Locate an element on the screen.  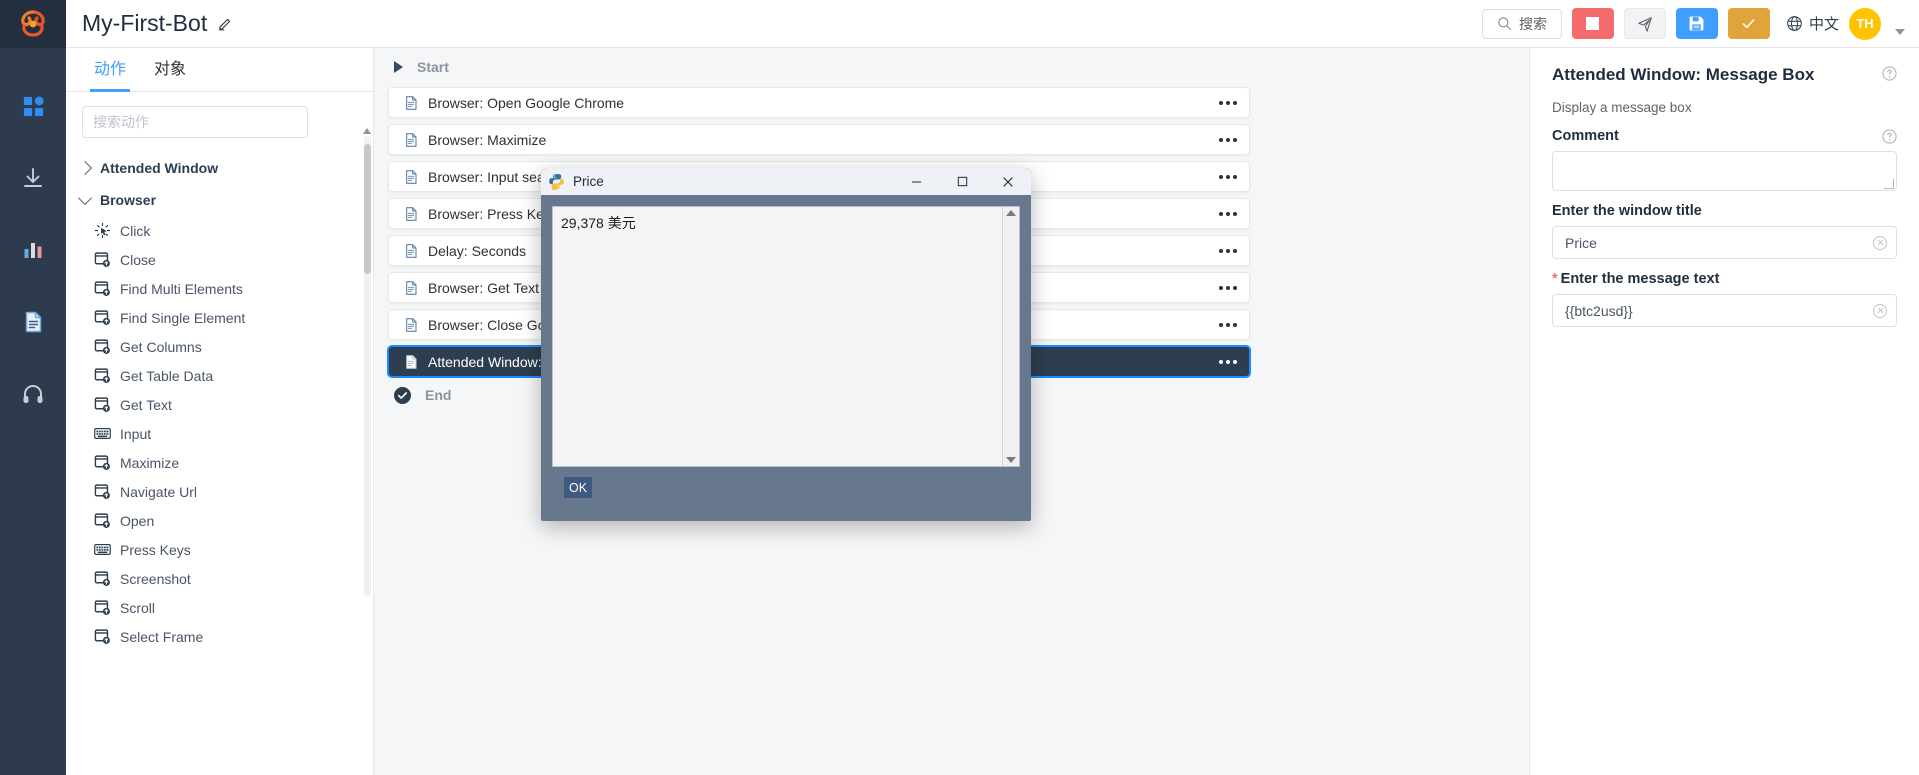
field-comment: Comment is located at coordinates (1724, 159).